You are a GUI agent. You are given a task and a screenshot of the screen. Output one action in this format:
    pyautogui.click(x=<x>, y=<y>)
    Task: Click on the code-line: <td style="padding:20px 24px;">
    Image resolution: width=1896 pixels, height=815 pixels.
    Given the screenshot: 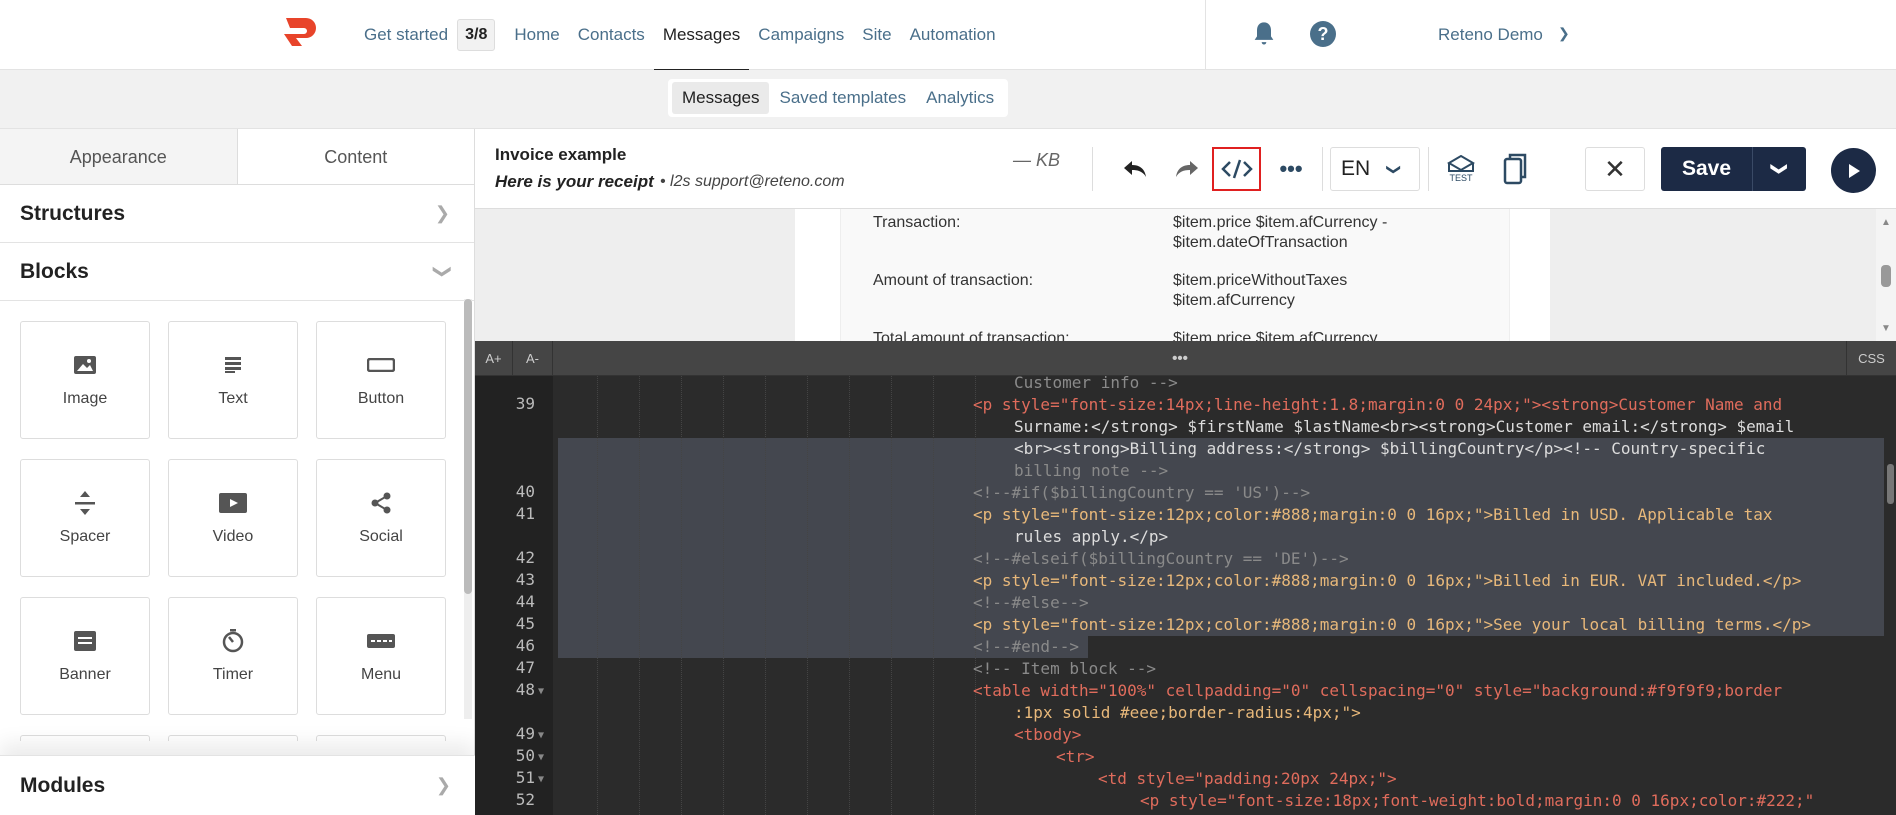 What is the action you would take?
    pyautogui.click(x=1247, y=778)
    